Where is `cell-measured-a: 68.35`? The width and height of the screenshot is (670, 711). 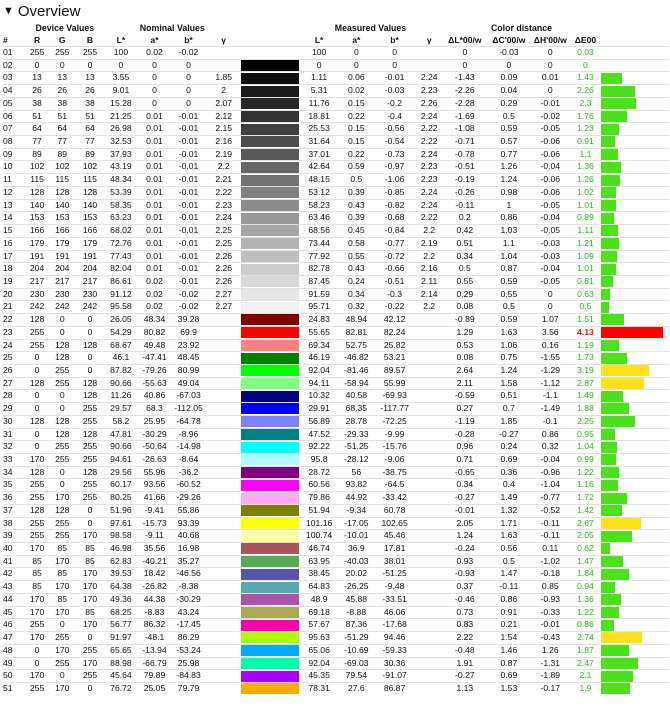 cell-measured-a: 68.35 is located at coordinates (356, 409).